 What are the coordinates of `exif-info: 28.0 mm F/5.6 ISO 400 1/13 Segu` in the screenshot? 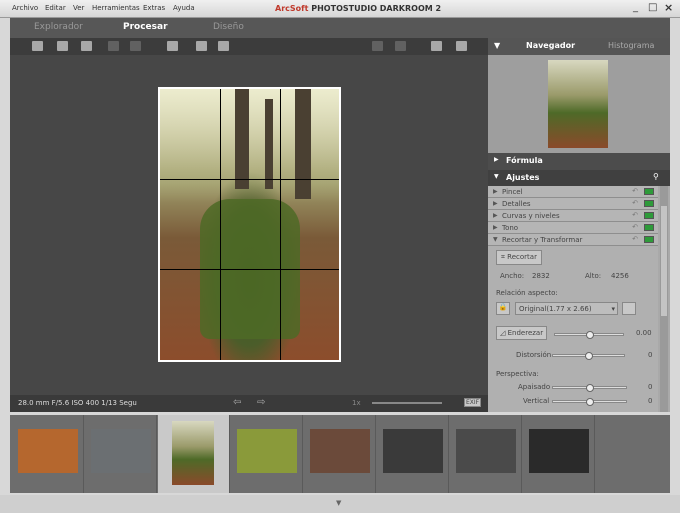 It's located at (77, 403).